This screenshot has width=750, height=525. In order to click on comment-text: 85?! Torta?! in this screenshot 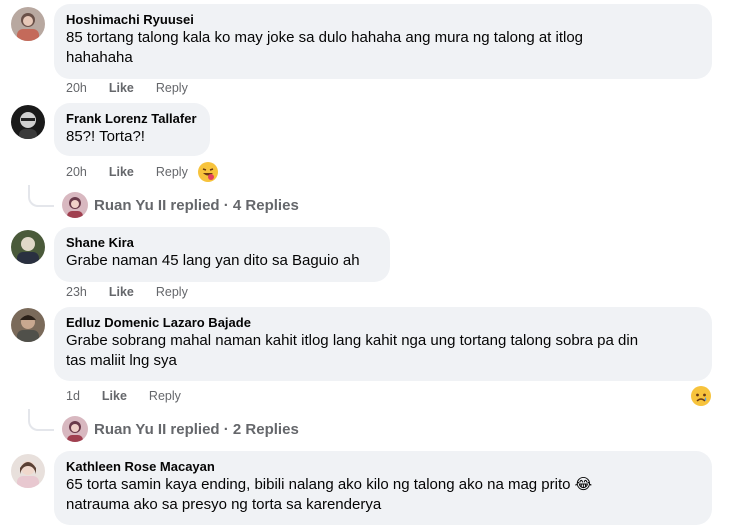, I will do `click(105, 136)`.